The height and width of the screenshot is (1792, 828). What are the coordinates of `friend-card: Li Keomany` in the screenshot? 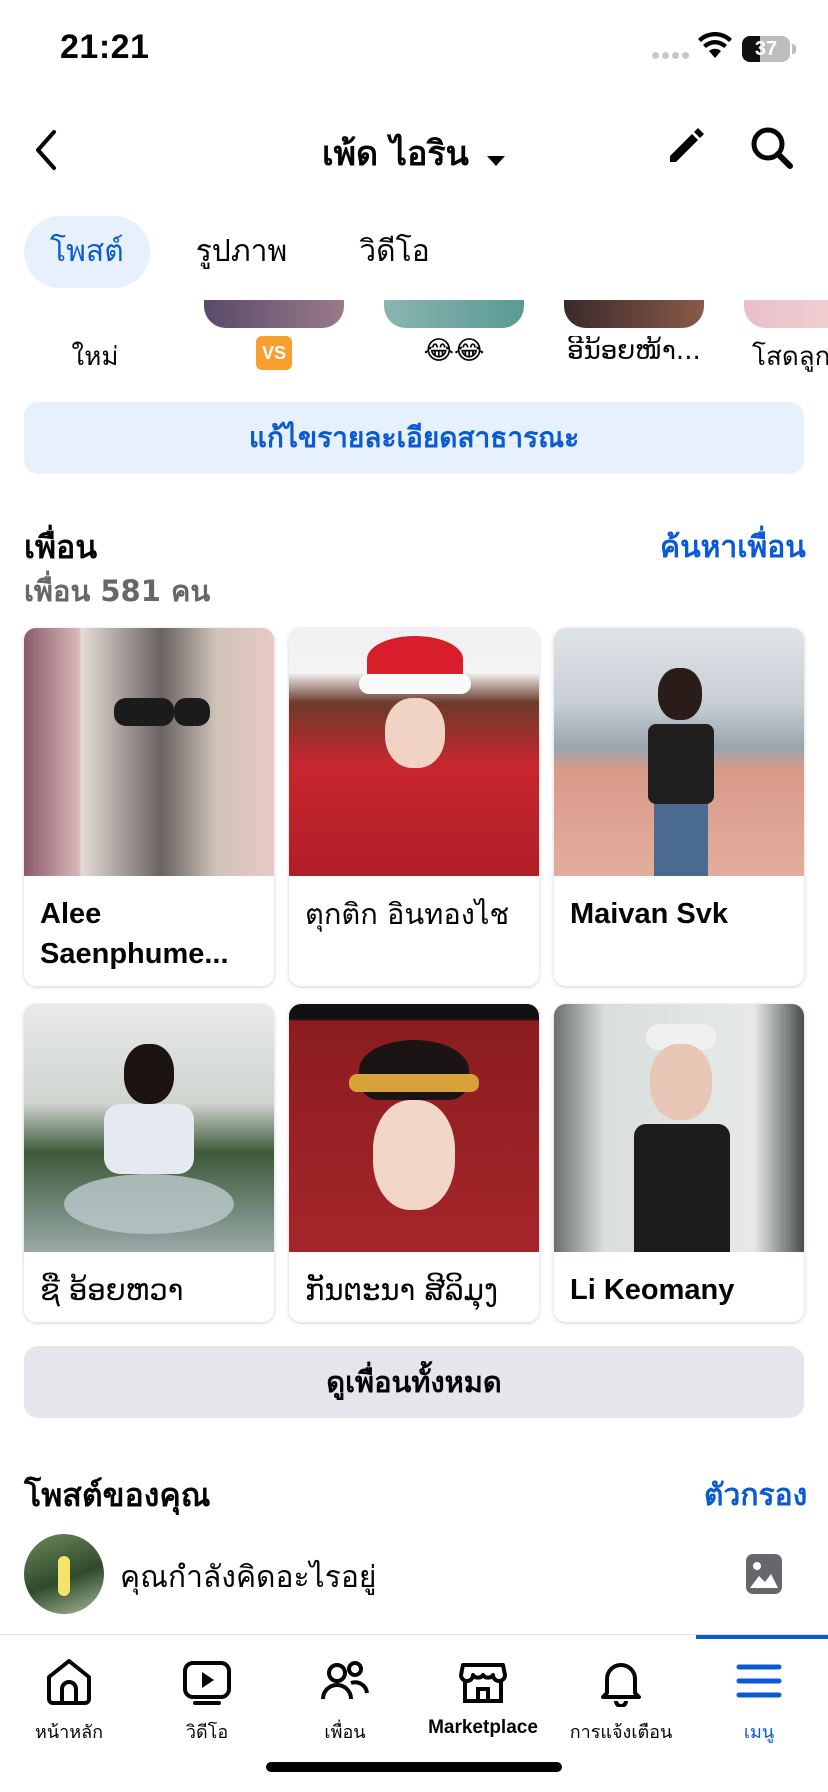 It's located at (679, 1163).